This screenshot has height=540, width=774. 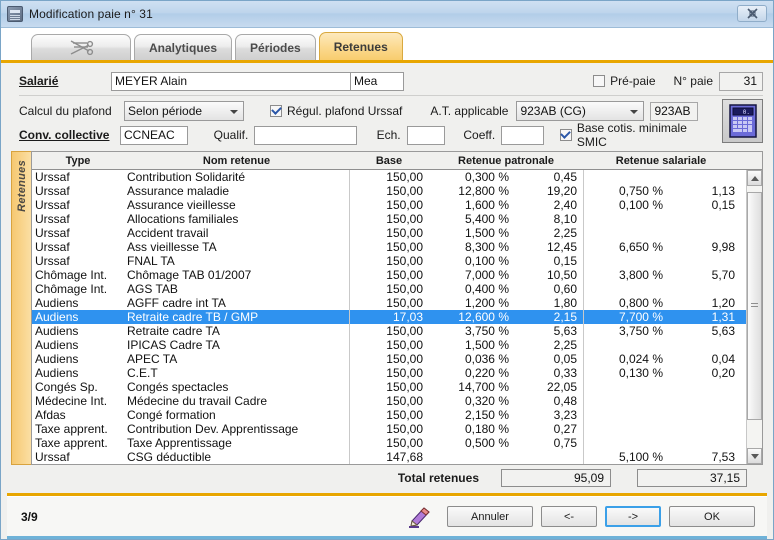 I want to click on column-header-patronale: Retenue patronale, so click(x=506, y=161).